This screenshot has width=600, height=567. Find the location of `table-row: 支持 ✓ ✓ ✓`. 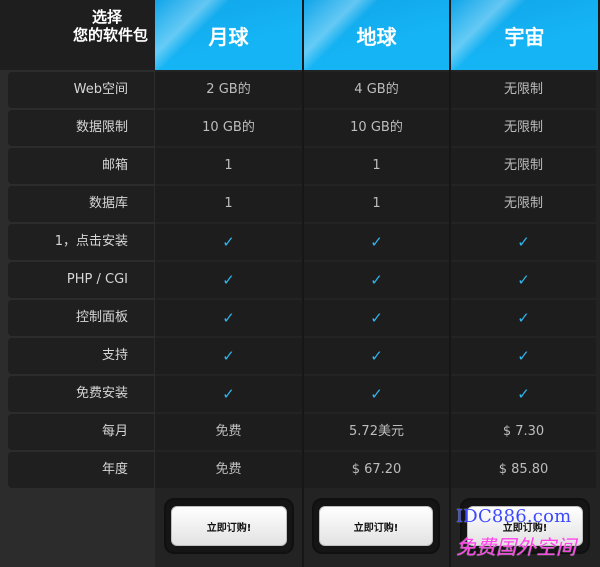

table-row: 支持 ✓ ✓ ✓ is located at coordinates (300, 356).